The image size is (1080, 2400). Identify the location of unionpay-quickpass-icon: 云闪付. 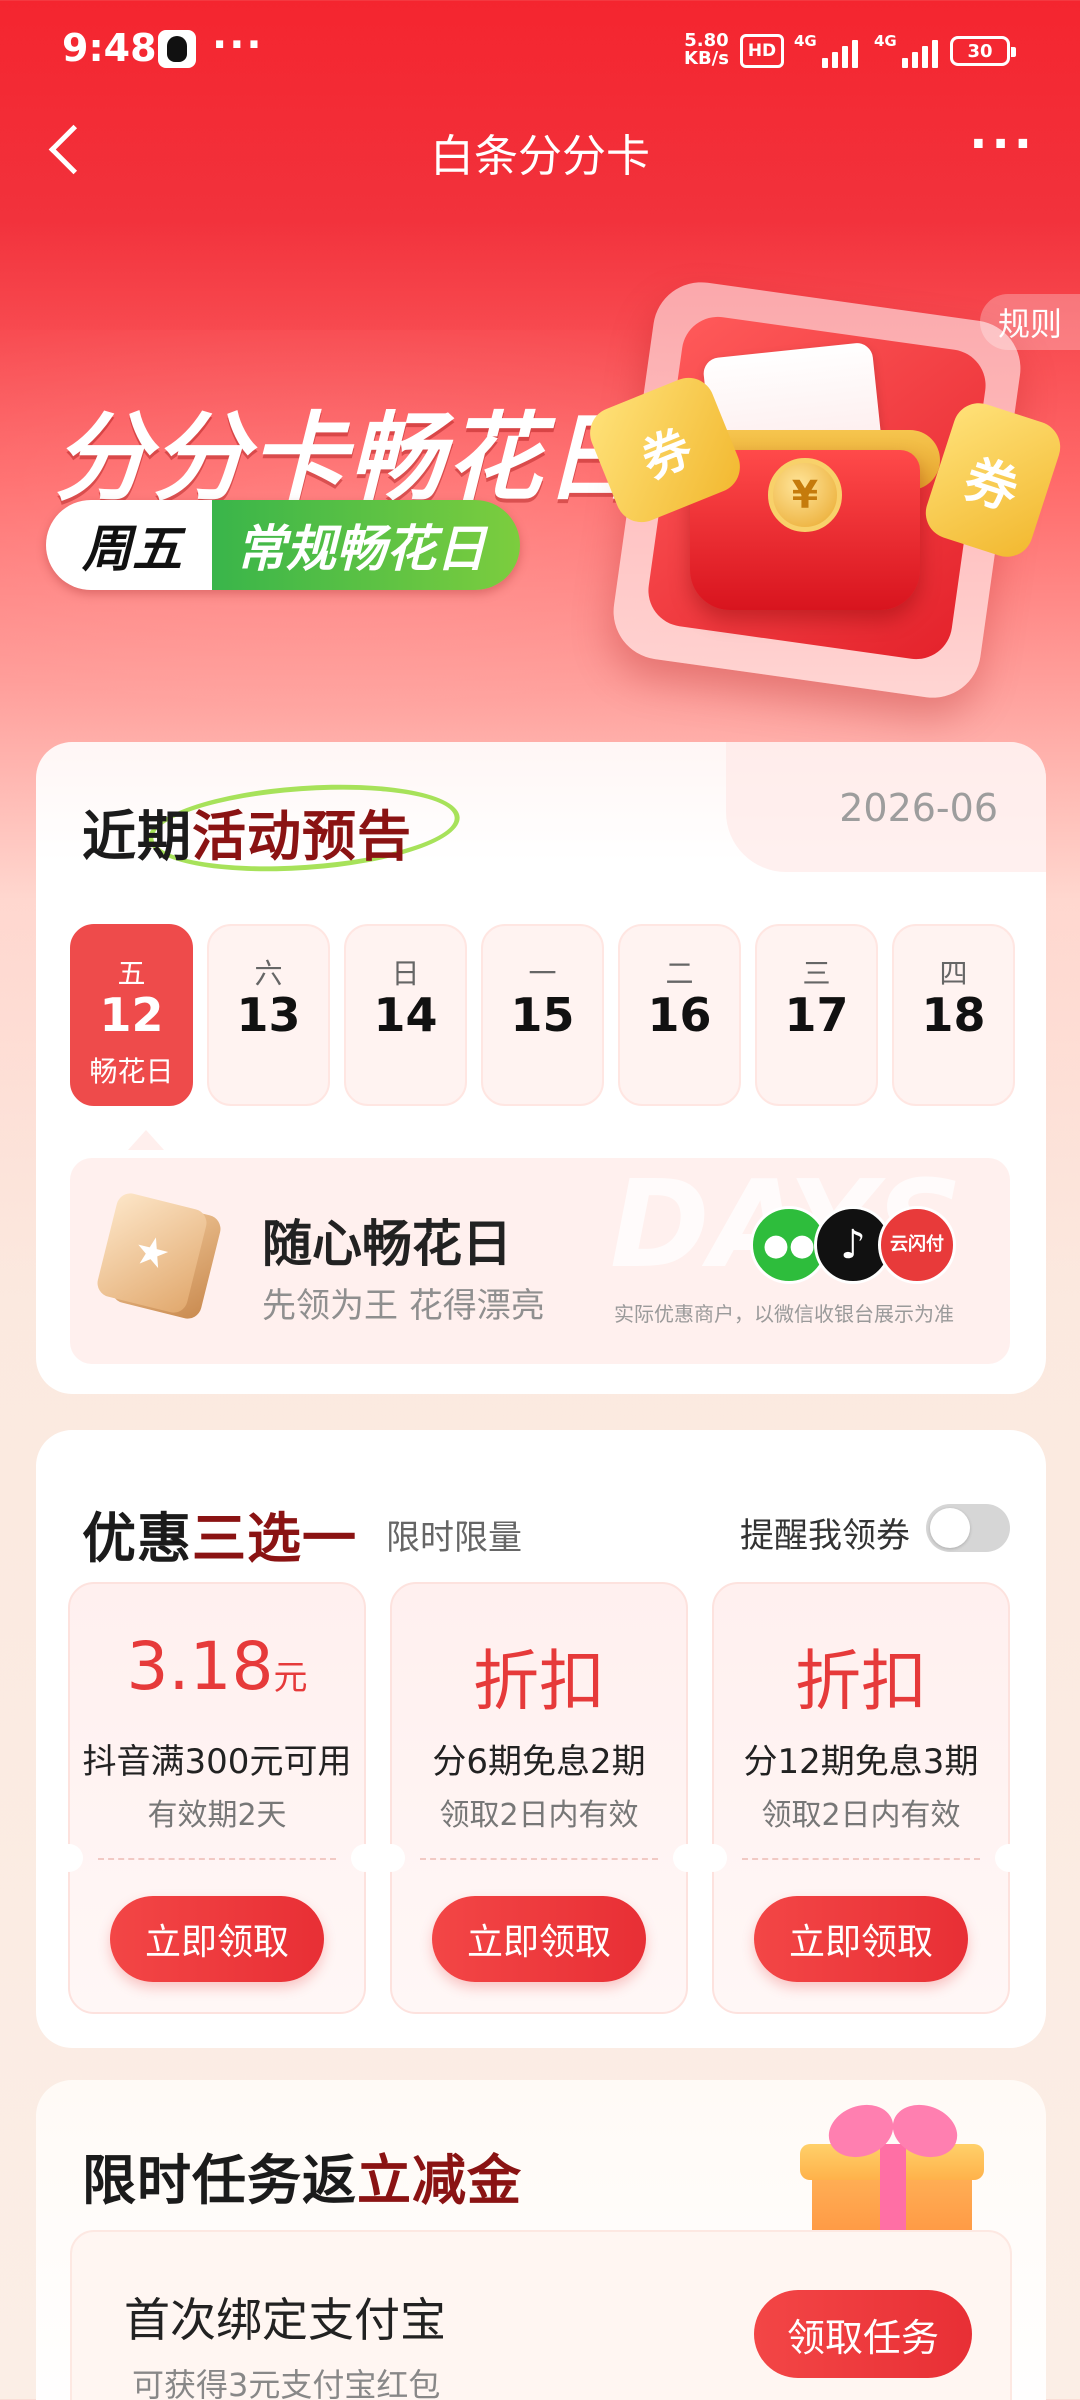
(917, 1245).